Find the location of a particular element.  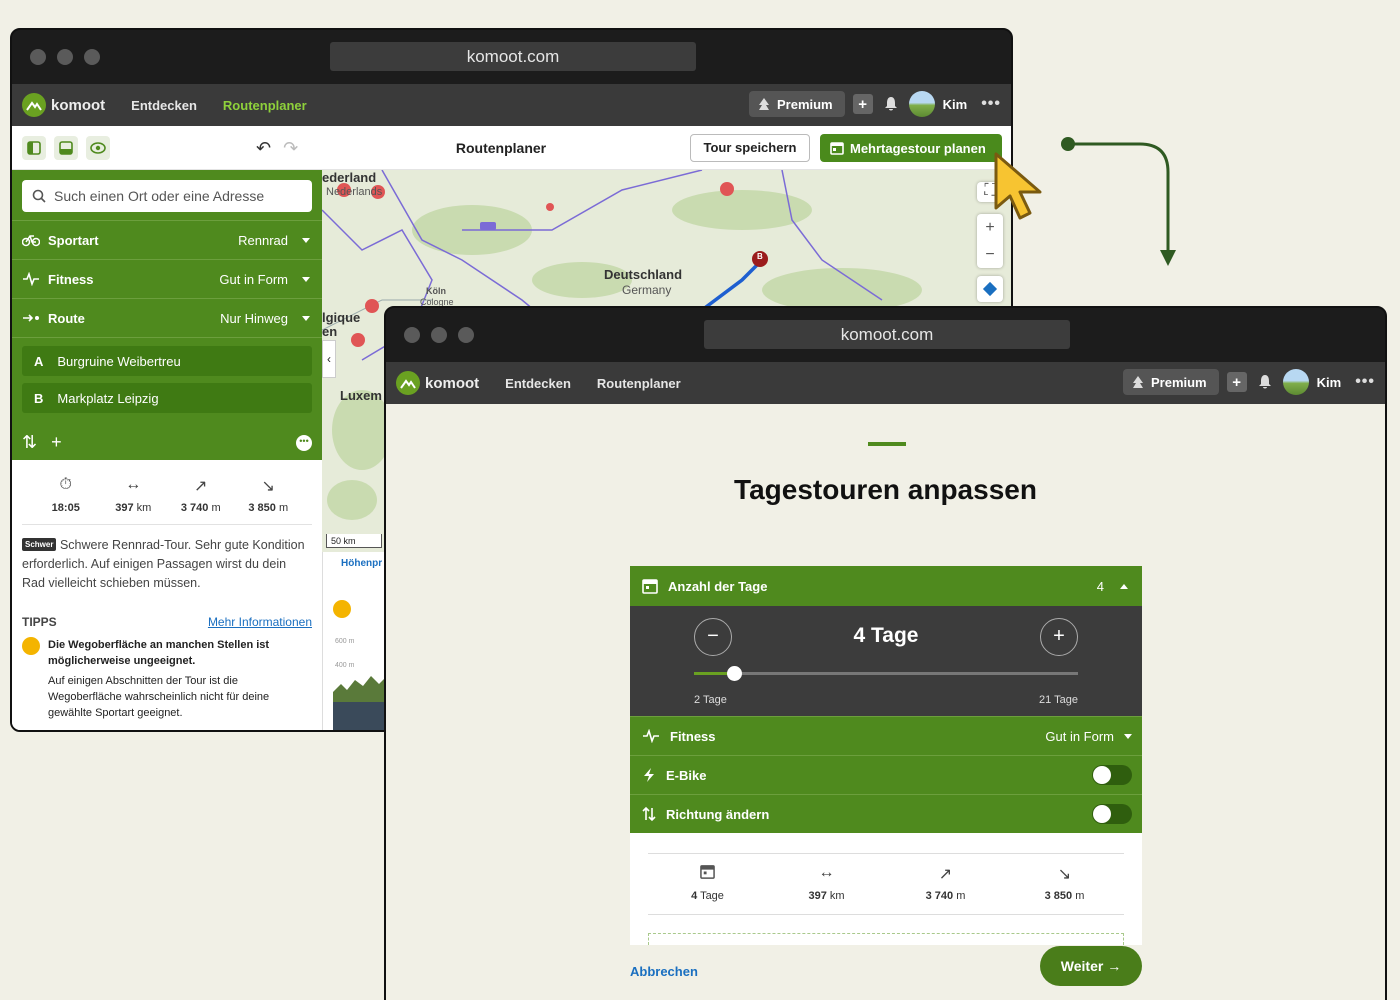

surface-warning-icon is located at coordinates (31, 646).